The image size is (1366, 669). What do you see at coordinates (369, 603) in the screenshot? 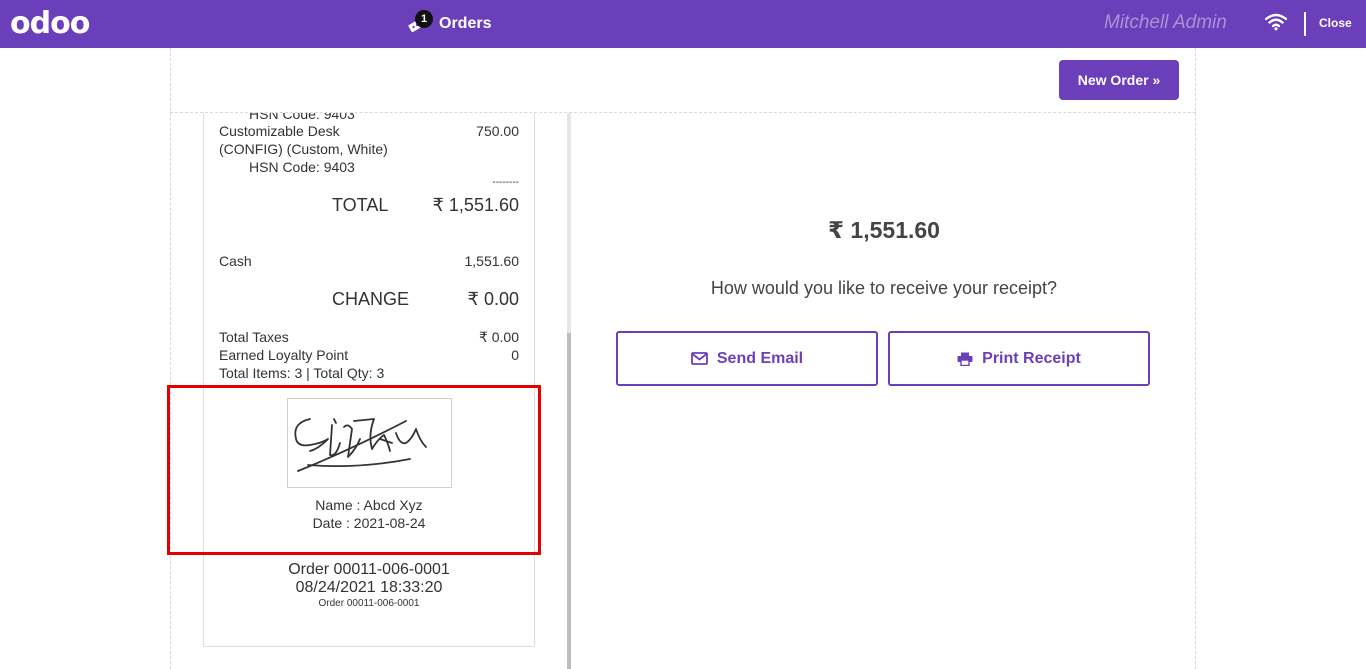
I see `order-reference-small: Order 00011-006-0001` at bounding box center [369, 603].